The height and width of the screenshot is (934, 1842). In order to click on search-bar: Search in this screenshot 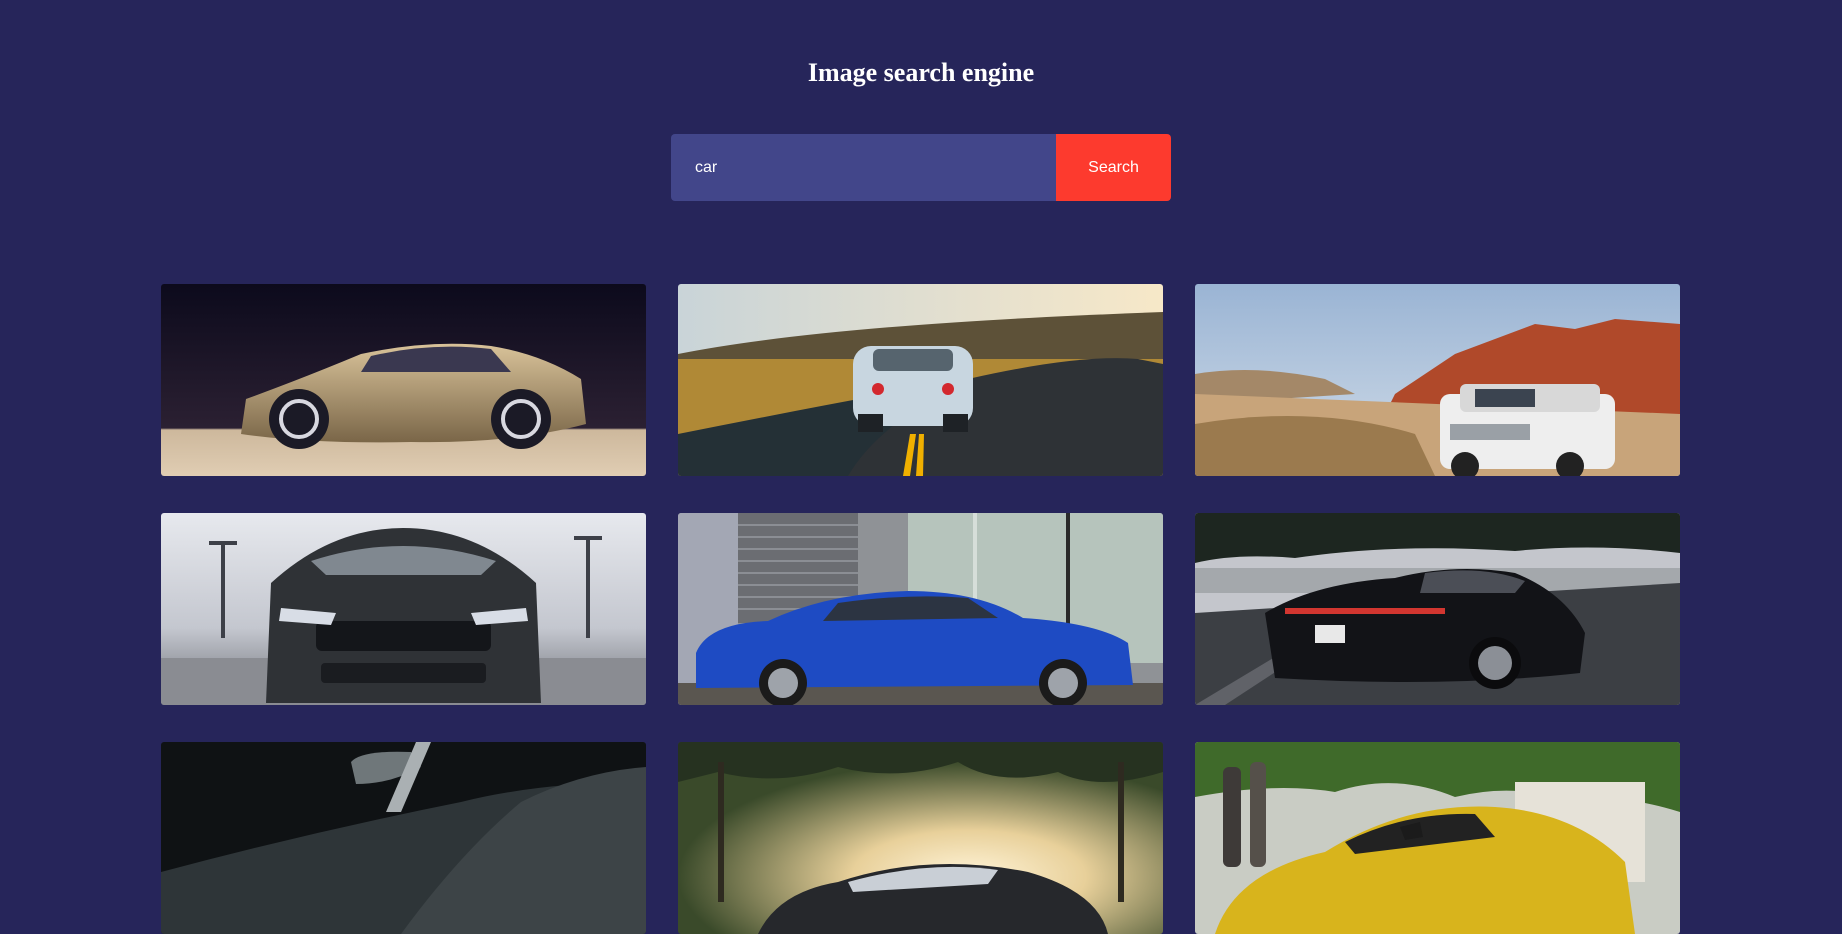, I will do `click(921, 167)`.